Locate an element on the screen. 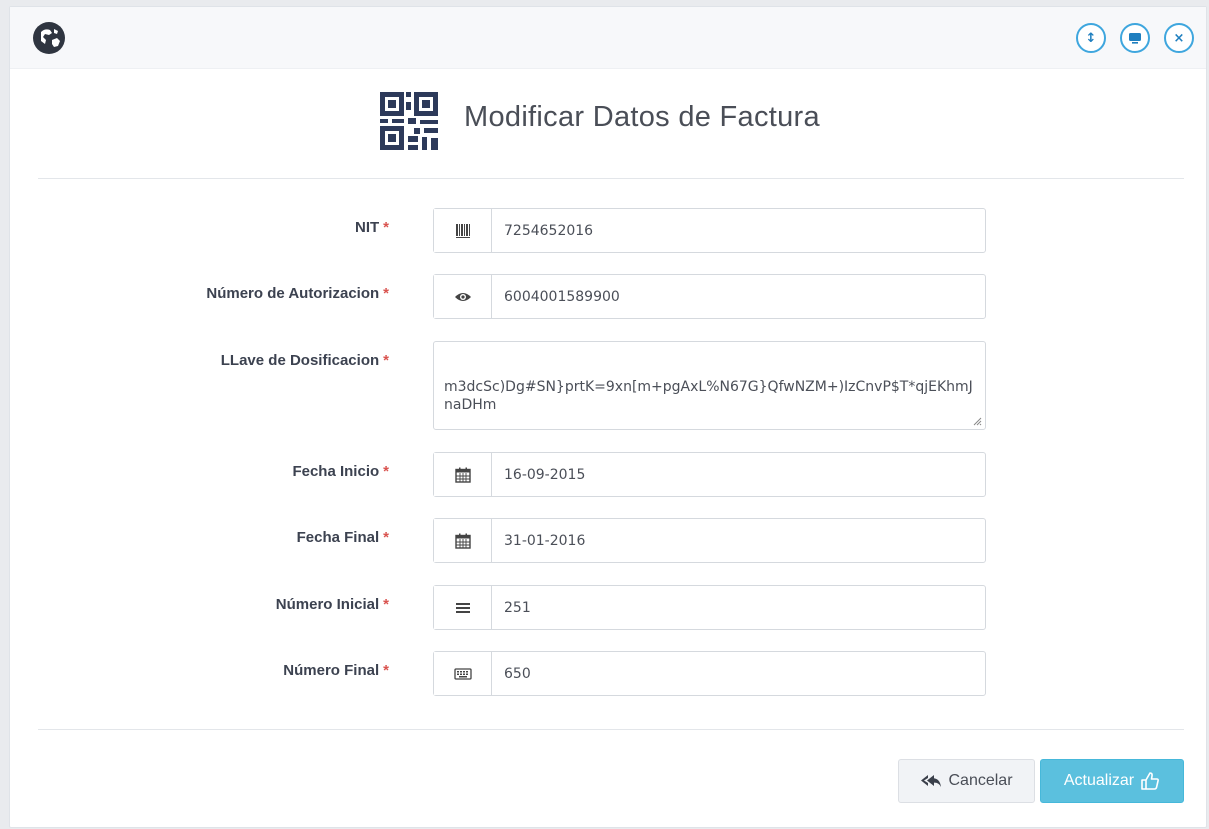 This screenshot has height=829, width=1209. close-button: × is located at coordinates (1179, 38).